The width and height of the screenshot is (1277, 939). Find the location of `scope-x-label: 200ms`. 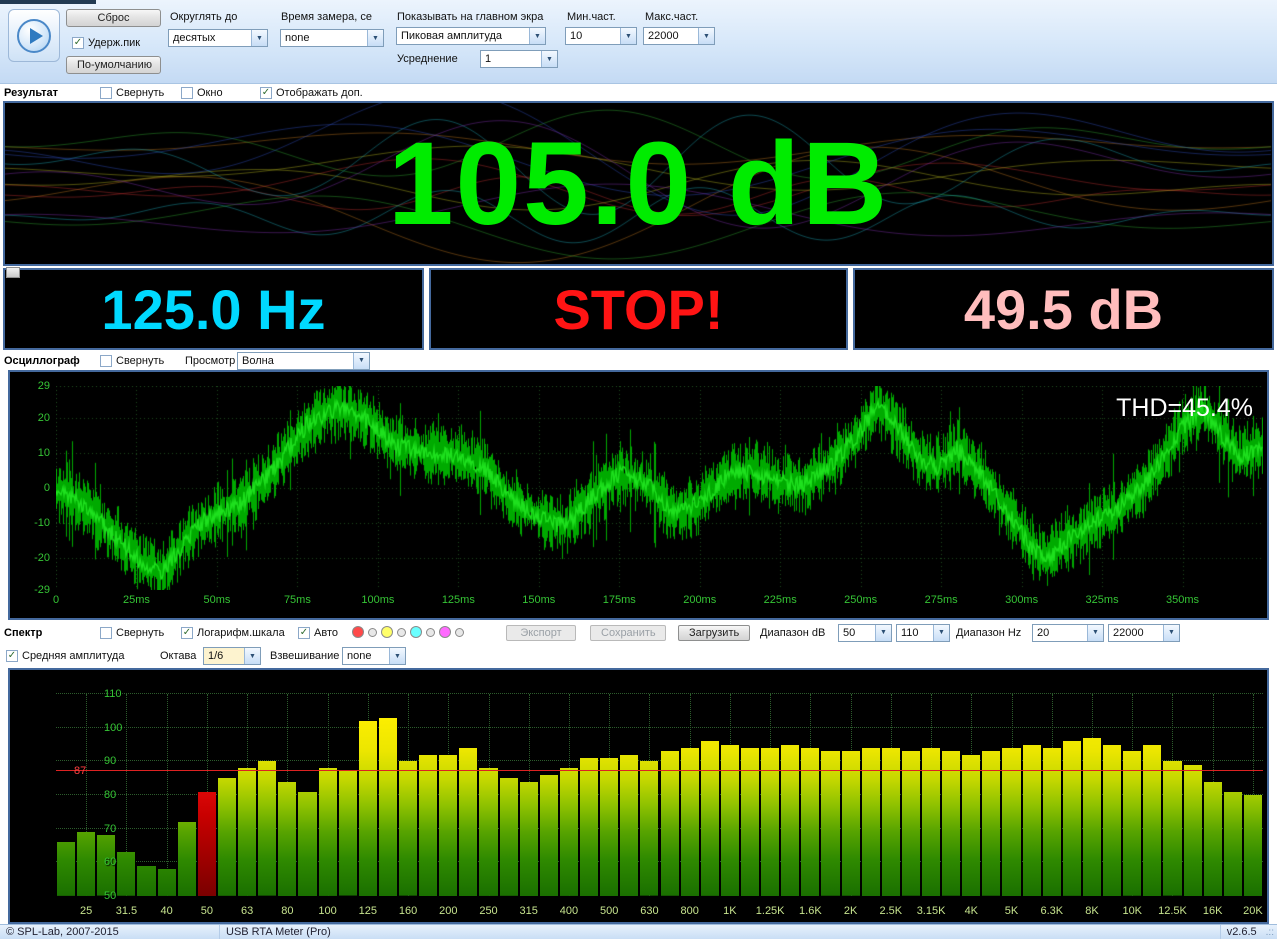

scope-x-label: 200ms is located at coordinates (700, 600).